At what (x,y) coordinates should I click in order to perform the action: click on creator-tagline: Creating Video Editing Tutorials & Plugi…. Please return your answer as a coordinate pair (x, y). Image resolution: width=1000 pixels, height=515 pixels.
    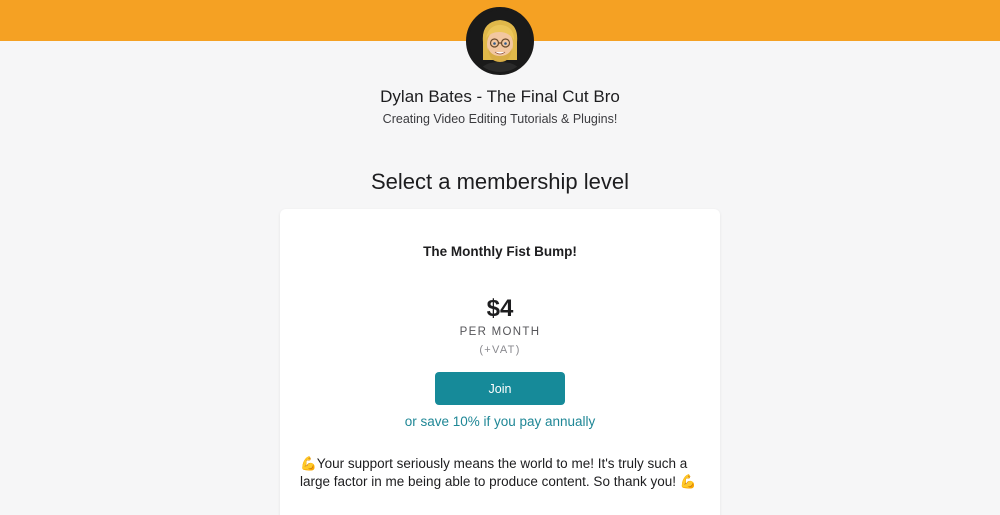
    Looking at the image, I should click on (500, 119).